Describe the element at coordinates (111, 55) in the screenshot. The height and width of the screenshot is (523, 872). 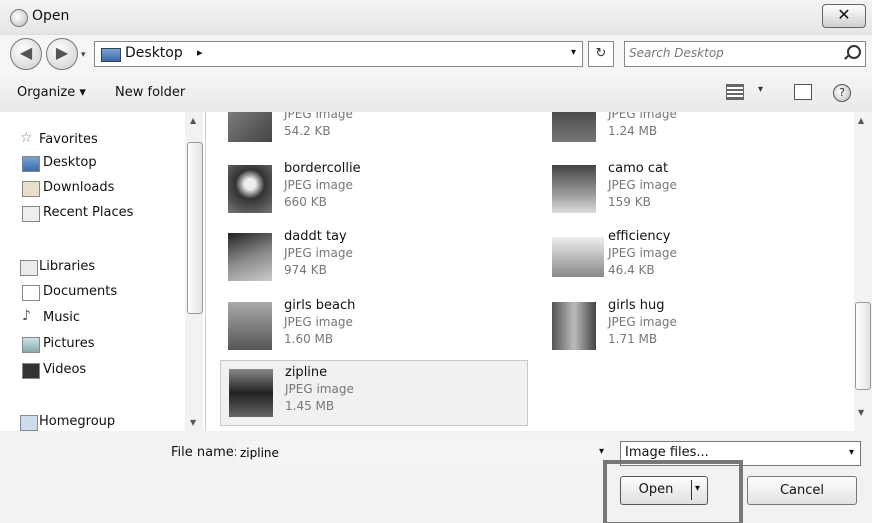
I see `desktop-folder-icon` at that location.